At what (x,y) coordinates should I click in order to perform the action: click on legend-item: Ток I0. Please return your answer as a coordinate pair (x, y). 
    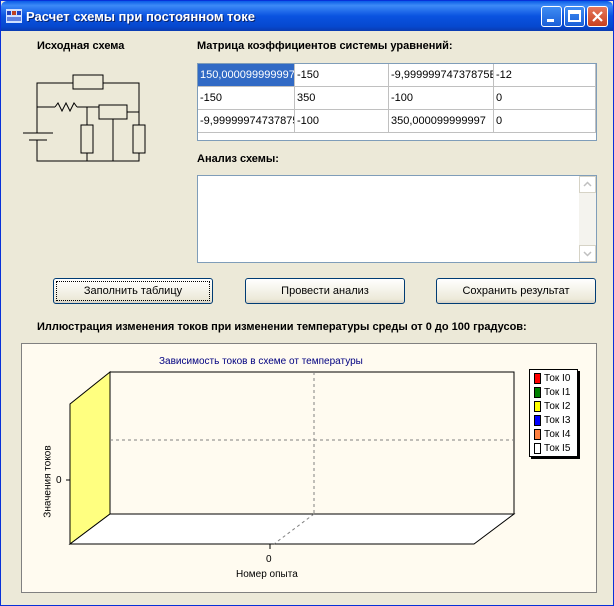
    Looking at the image, I should click on (552, 378).